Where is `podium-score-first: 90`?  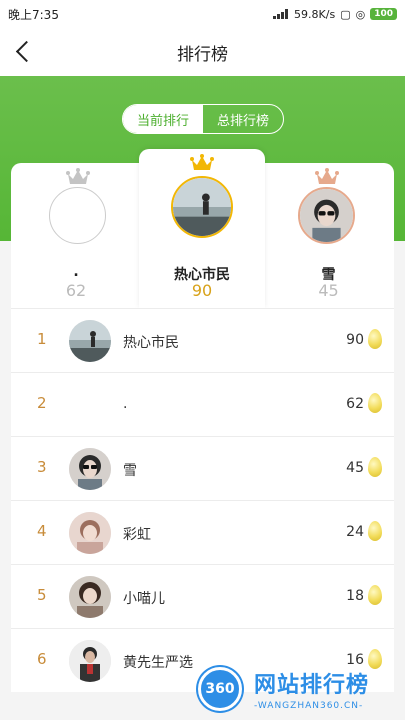 podium-score-first: 90 is located at coordinates (202, 290).